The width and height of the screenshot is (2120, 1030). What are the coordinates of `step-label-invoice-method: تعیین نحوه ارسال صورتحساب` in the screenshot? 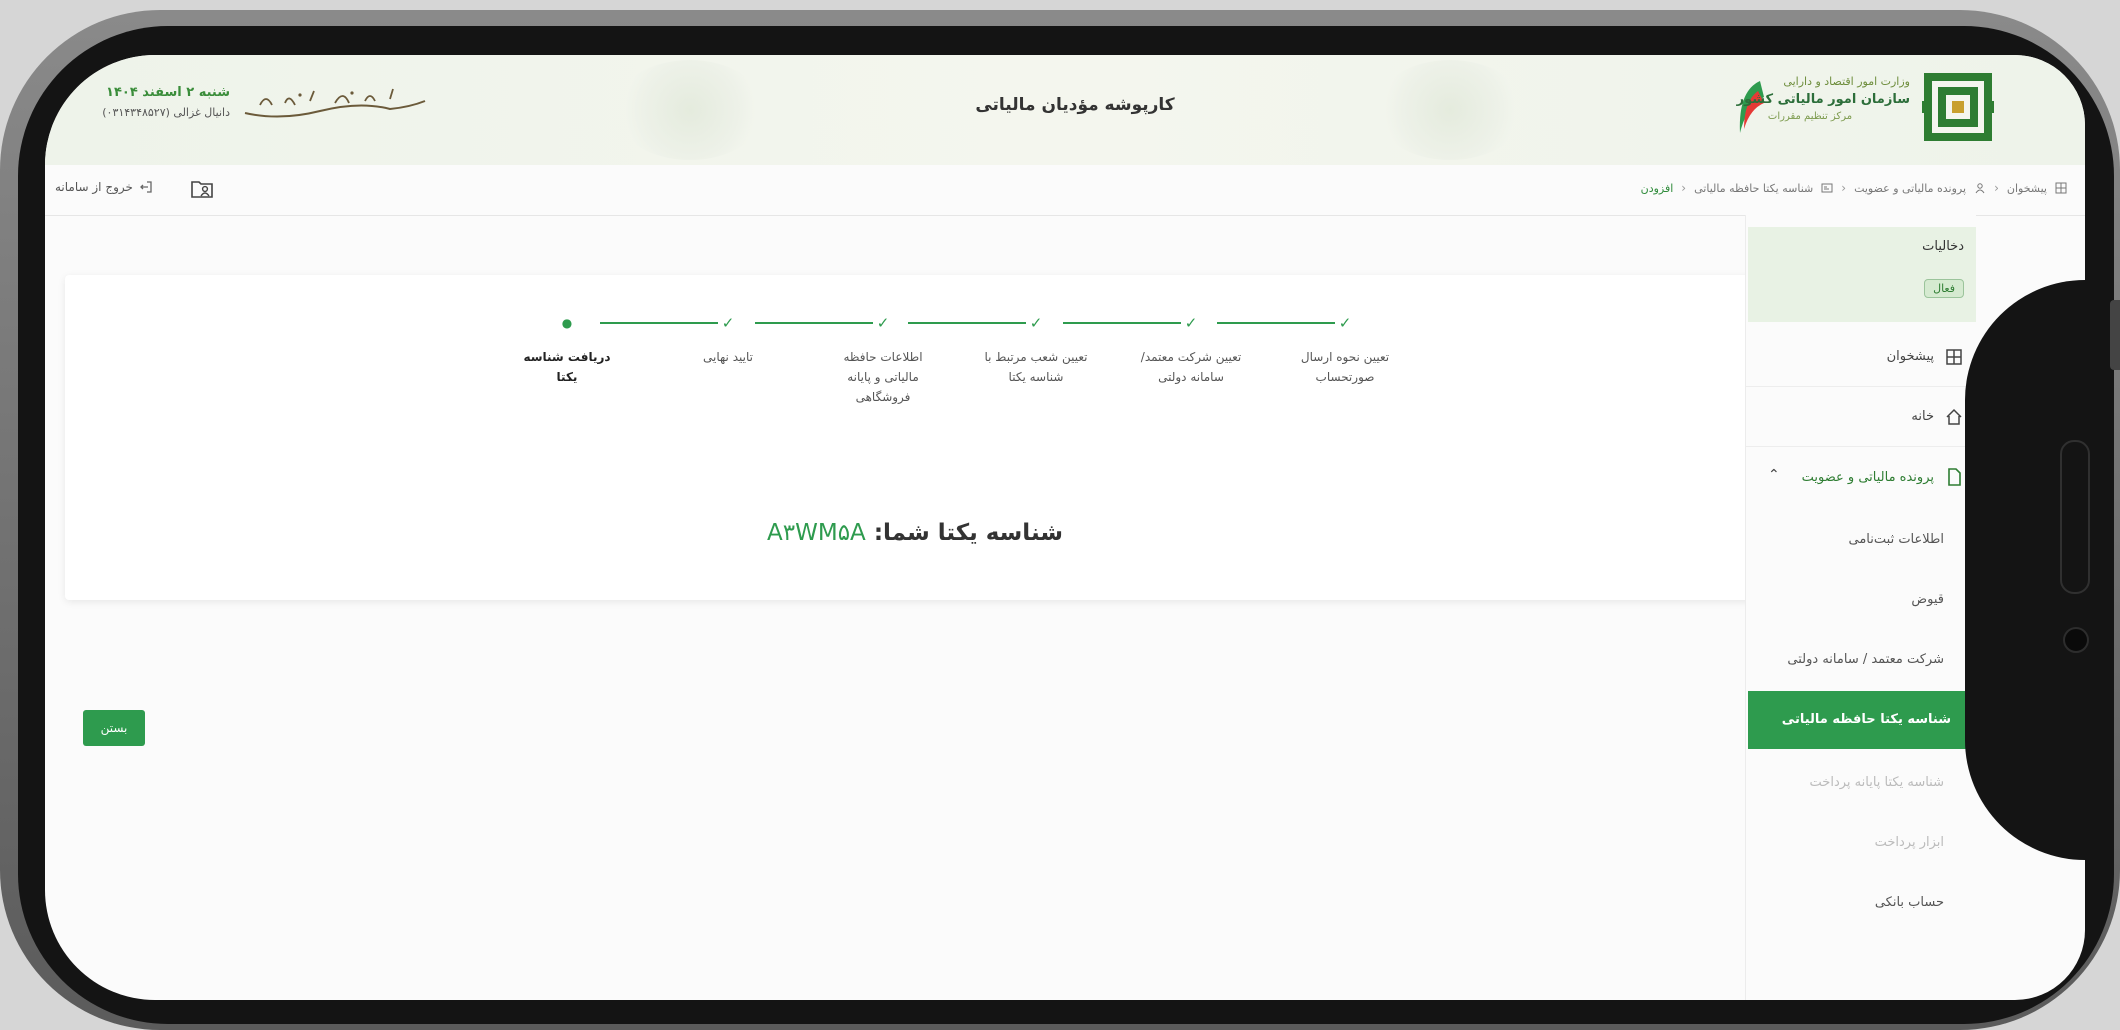 It's located at (1345, 367).